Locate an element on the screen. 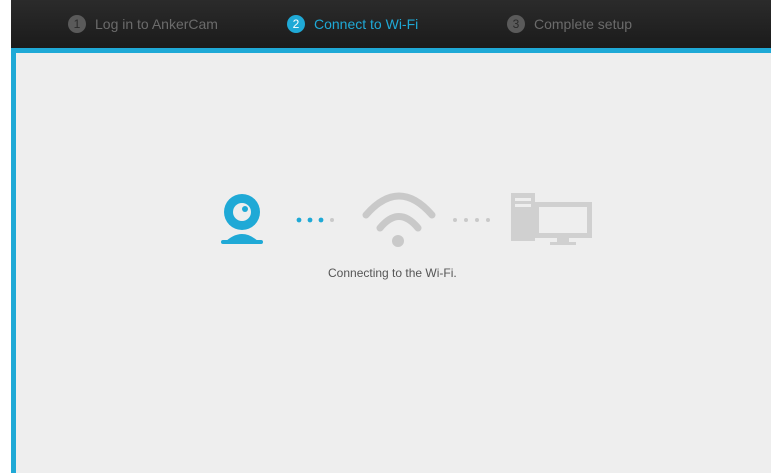 The width and height of the screenshot is (771, 473). computer-icon is located at coordinates (551, 219).